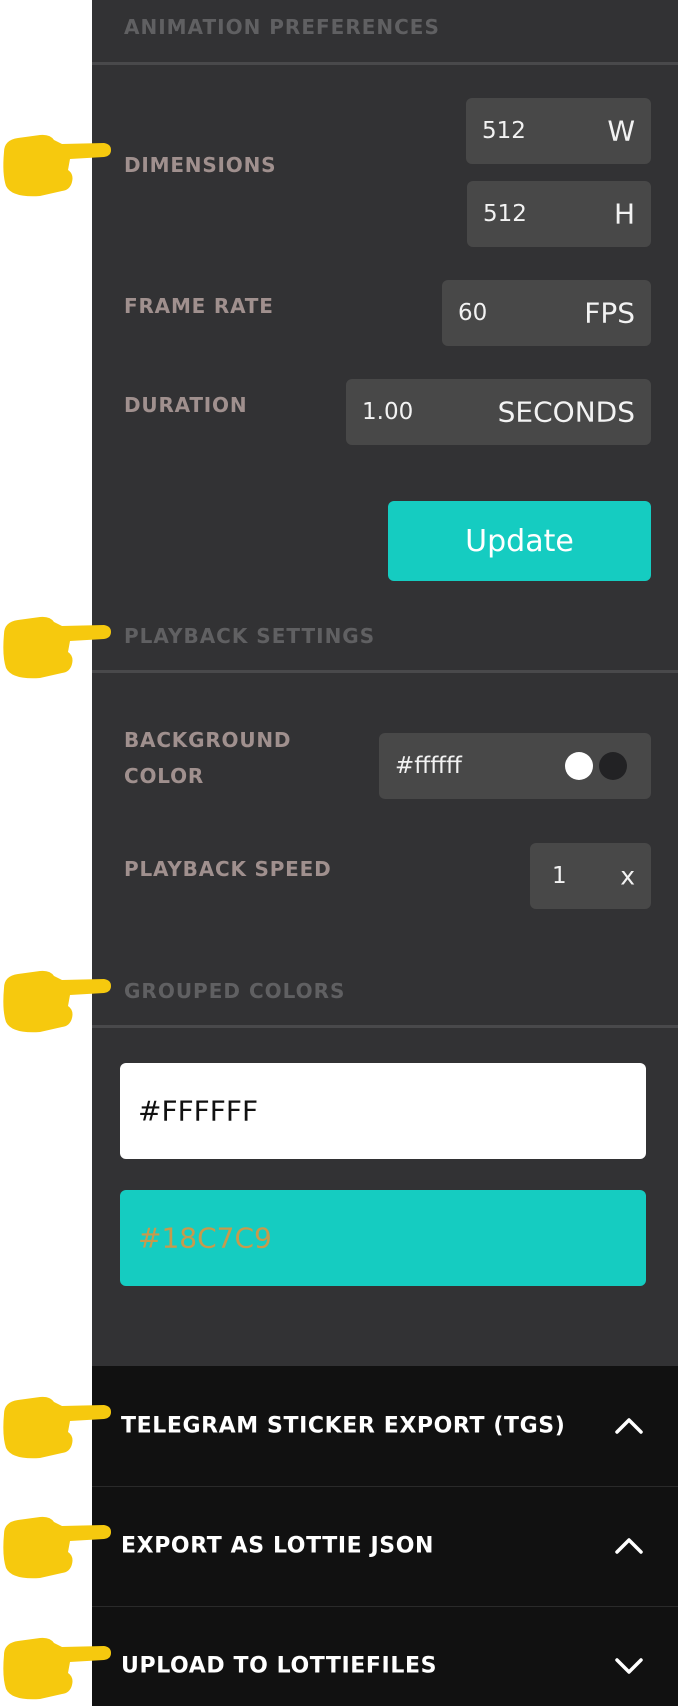 Image resolution: width=678 pixels, height=1706 pixels. Describe the element at coordinates (428, 766) in the screenshot. I see `background-color-value: #ffffff` at that location.